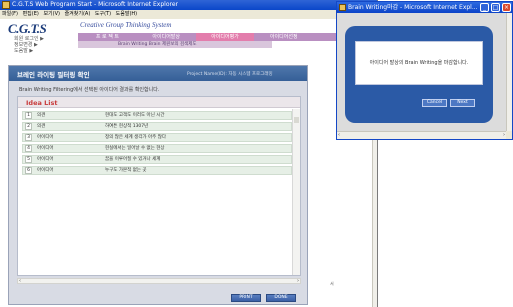 The width and height of the screenshot is (513, 307). What do you see at coordinates (78, 14) in the screenshot?
I see `menu-favorites: 즐겨찾기(A)` at bounding box center [78, 14].